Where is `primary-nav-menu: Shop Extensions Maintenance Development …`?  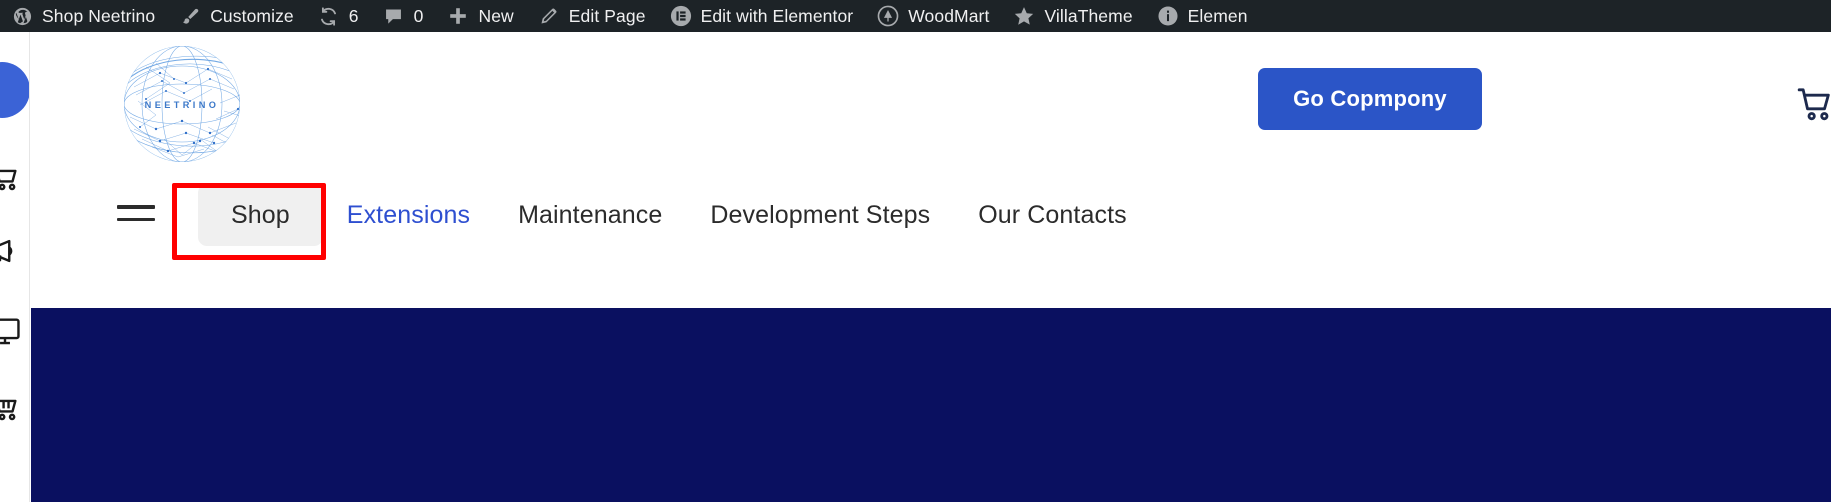 primary-nav-menu: Shop Extensions Maintenance Development … is located at coordinates (674, 215).